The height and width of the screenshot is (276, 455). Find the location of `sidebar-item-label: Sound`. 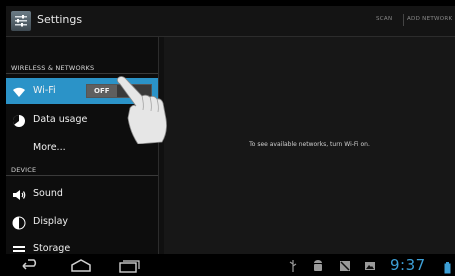

sidebar-item-label: Sound is located at coordinates (48, 193).